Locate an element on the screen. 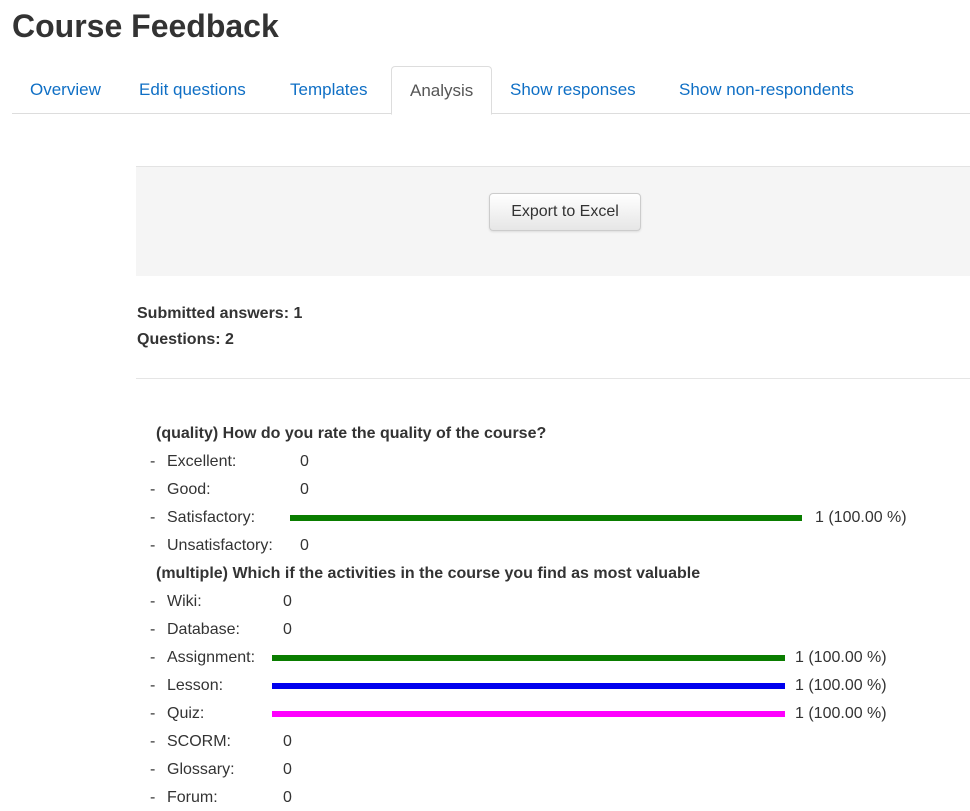 Image resolution: width=970 pixels, height=811 pixels. answer-row: - Forum: 0 is located at coordinates (550, 800).